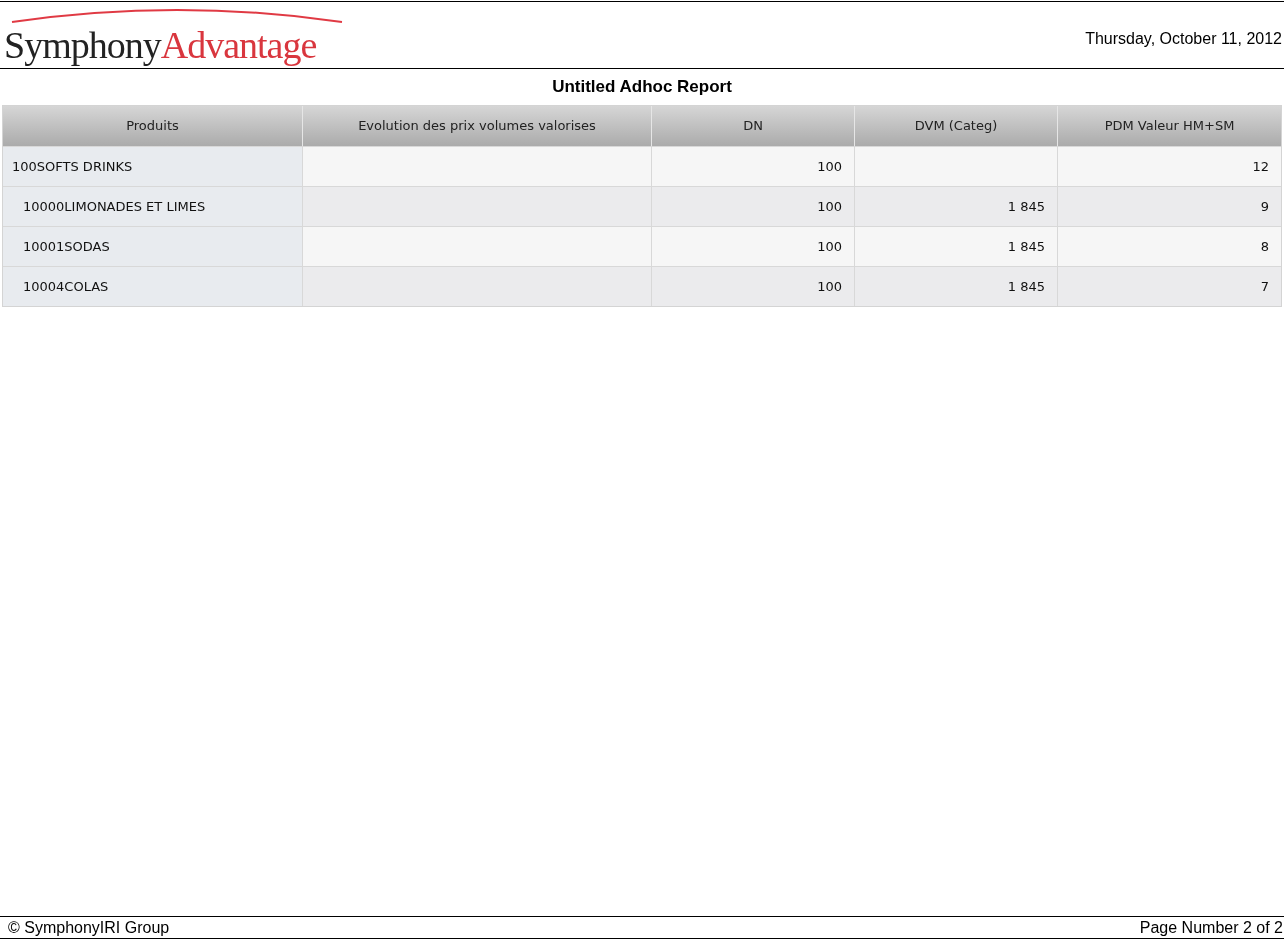 This screenshot has width=1284, height=946. Describe the element at coordinates (1169, 246) in the screenshot. I see `table-cell: 8` at that location.